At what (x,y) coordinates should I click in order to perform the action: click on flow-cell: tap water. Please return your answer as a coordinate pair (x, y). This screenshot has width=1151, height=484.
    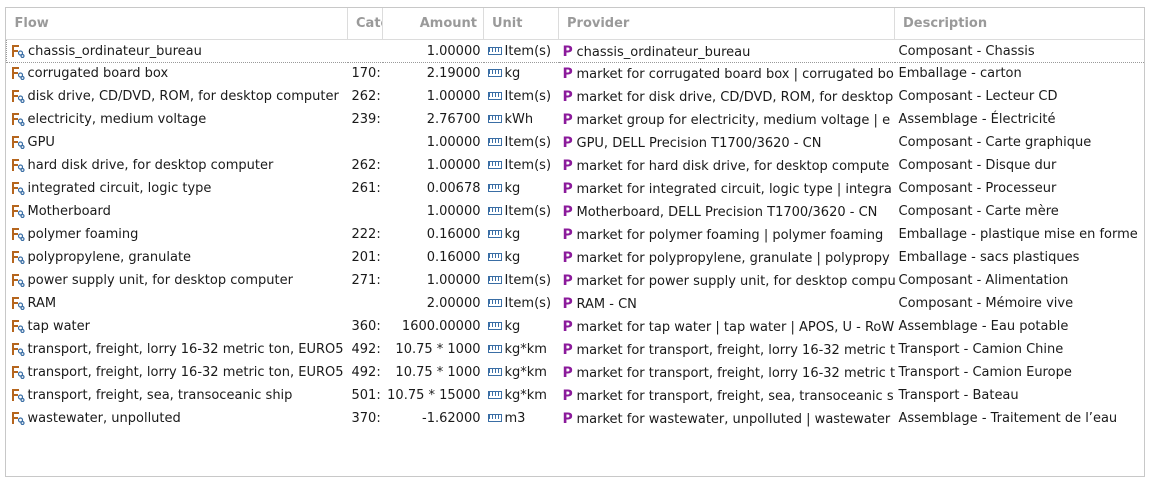
    Looking at the image, I should click on (177, 326).